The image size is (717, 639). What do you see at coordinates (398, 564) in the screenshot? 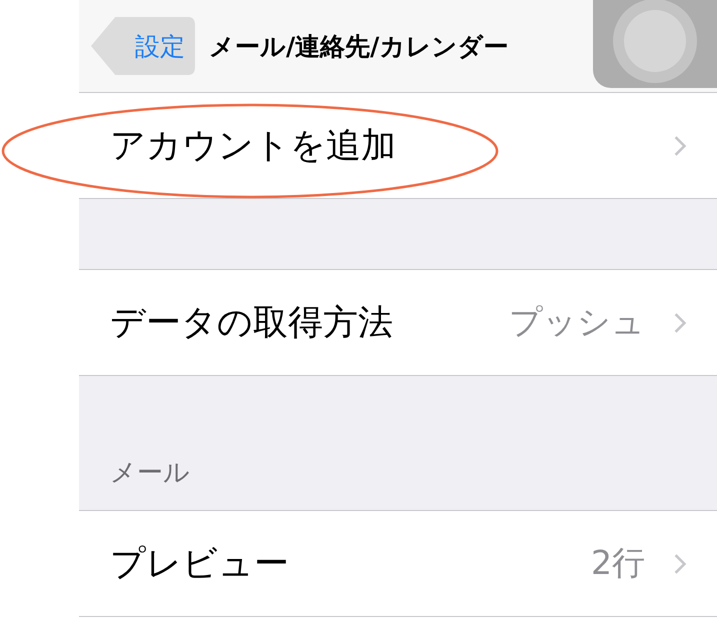
I see `settings-row: プレビュー 2行` at bounding box center [398, 564].